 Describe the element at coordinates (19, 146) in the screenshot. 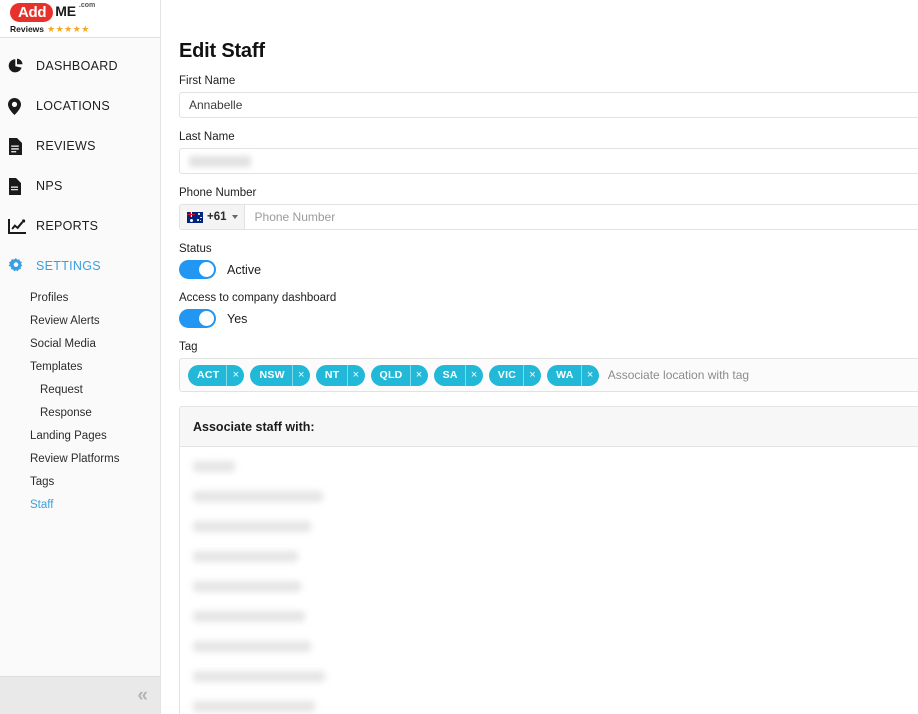

I see `document-lines-icon` at that location.